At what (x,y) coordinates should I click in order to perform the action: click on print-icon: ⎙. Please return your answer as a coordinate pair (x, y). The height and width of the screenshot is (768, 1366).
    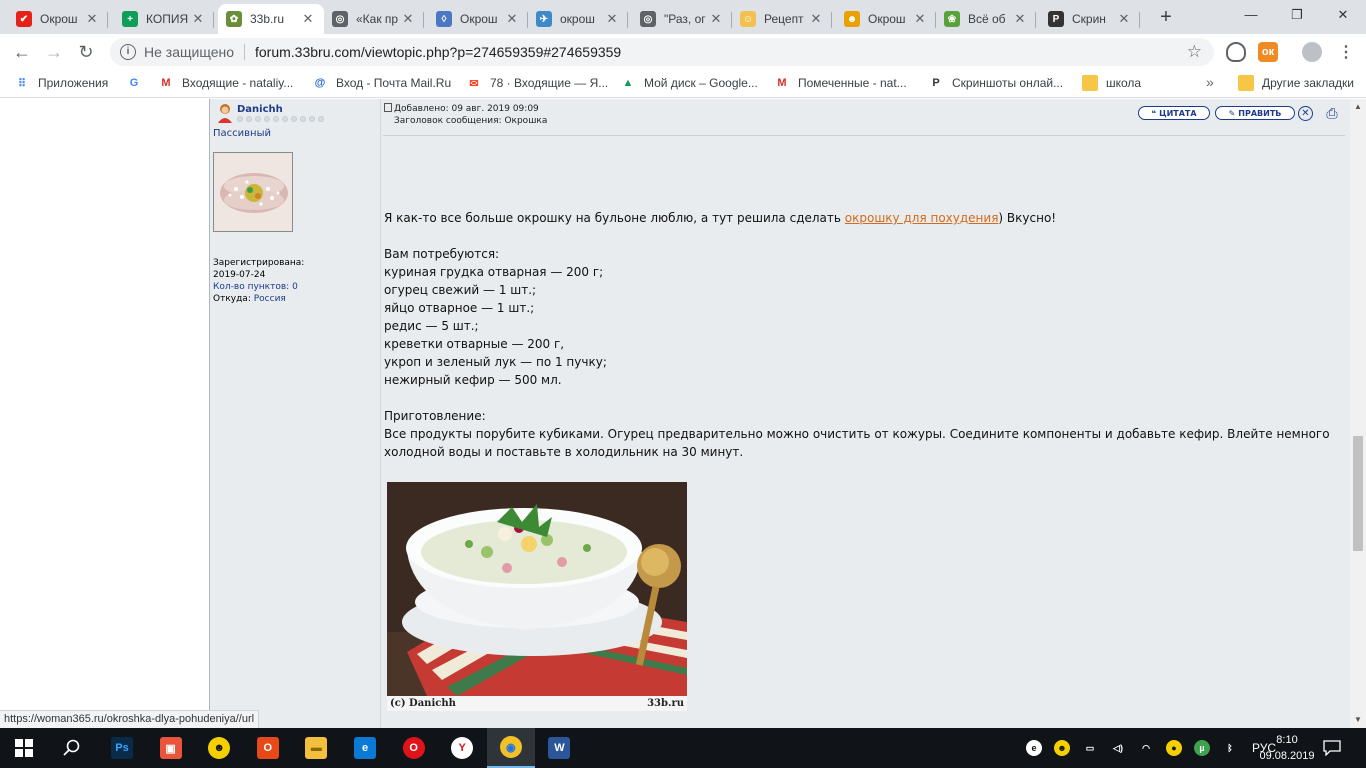
    Looking at the image, I should click on (1332, 114).